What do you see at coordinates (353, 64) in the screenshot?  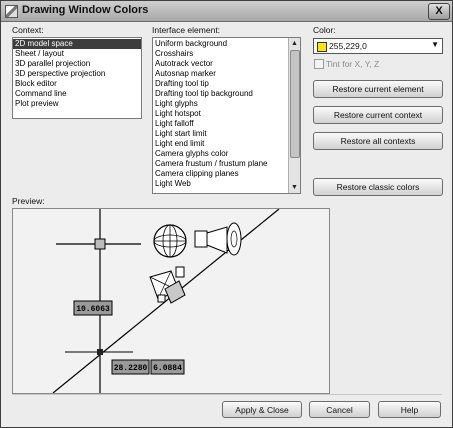 I see `tint-label: Tint for X, Y, Z` at bounding box center [353, 64].